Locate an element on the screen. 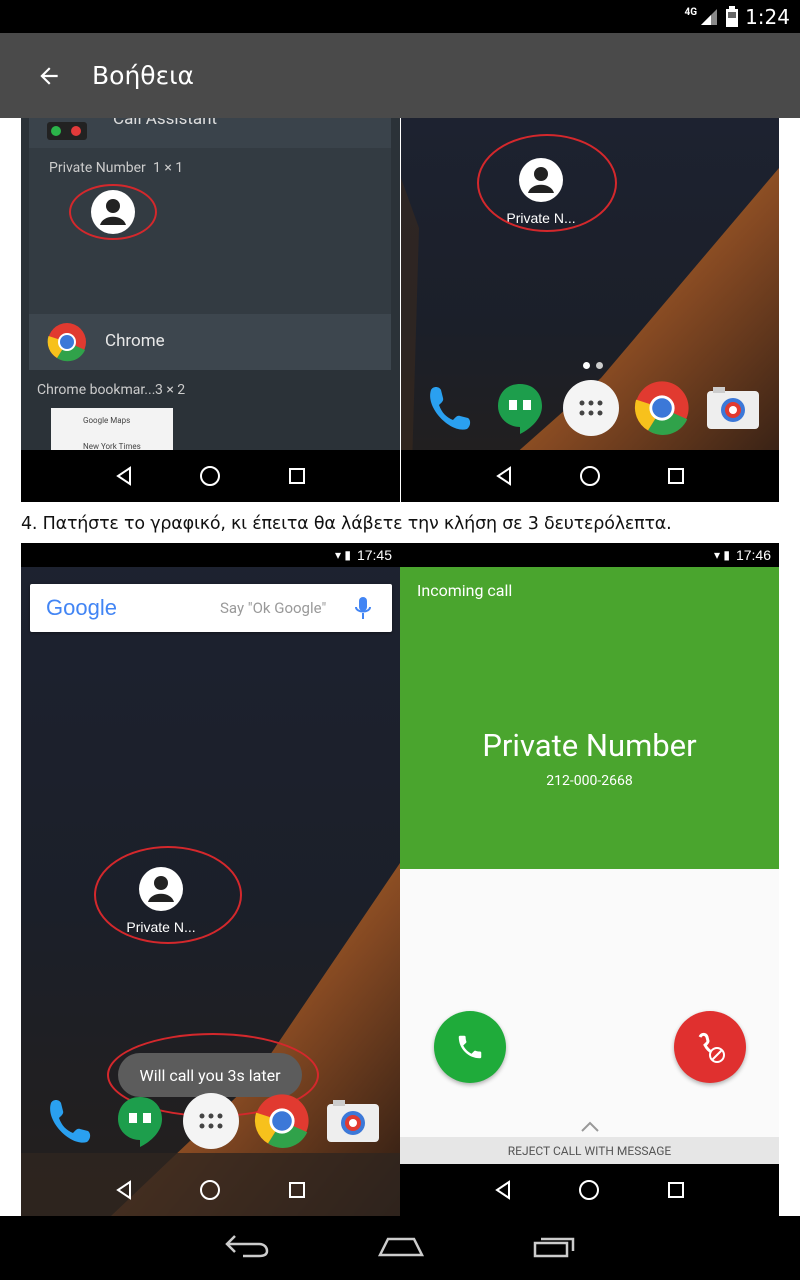 Image resolution: width=800 pixels, height=1280 pixels. network-type: 4G is located at coordinates (691, 12).